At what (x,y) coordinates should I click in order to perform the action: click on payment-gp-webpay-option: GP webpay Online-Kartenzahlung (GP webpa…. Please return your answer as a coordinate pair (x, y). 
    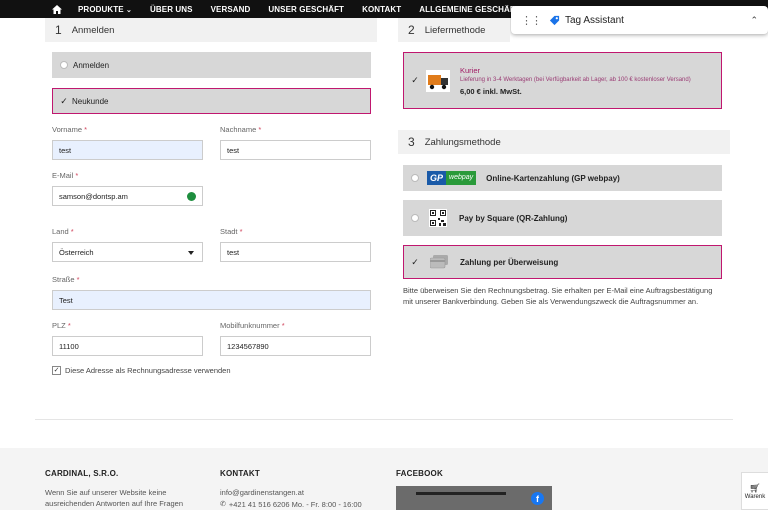
    Looking at the image, I should click on (562, 178).